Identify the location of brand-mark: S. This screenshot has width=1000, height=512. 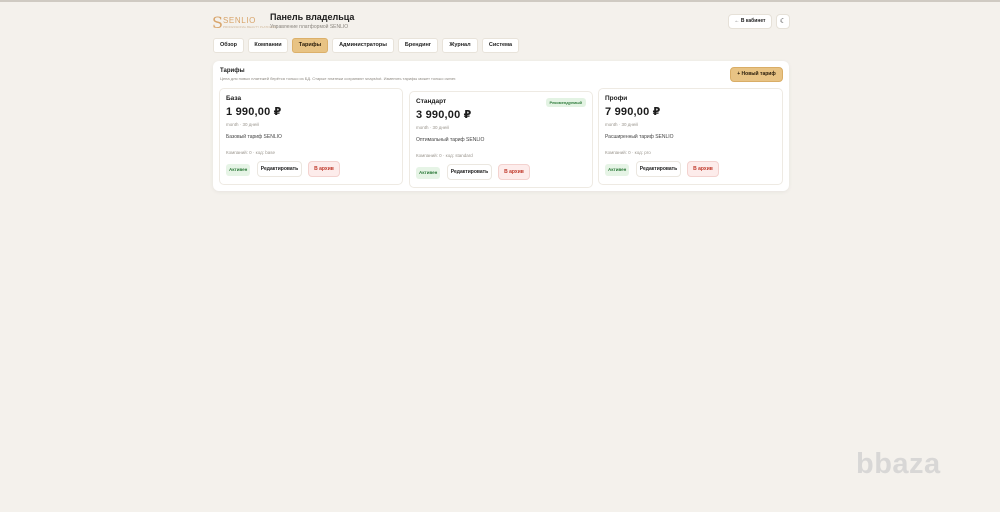
(217, 22).